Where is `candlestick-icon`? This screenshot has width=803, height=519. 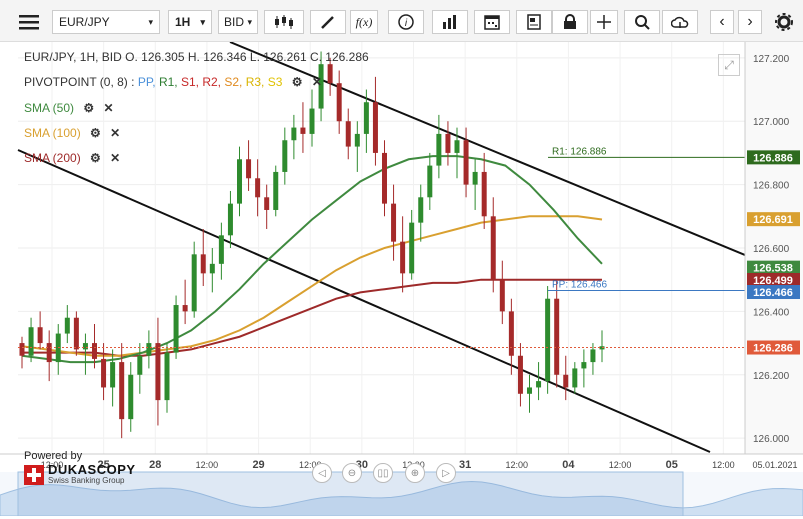
candlestick-icon is located at coordinates (284, 22).